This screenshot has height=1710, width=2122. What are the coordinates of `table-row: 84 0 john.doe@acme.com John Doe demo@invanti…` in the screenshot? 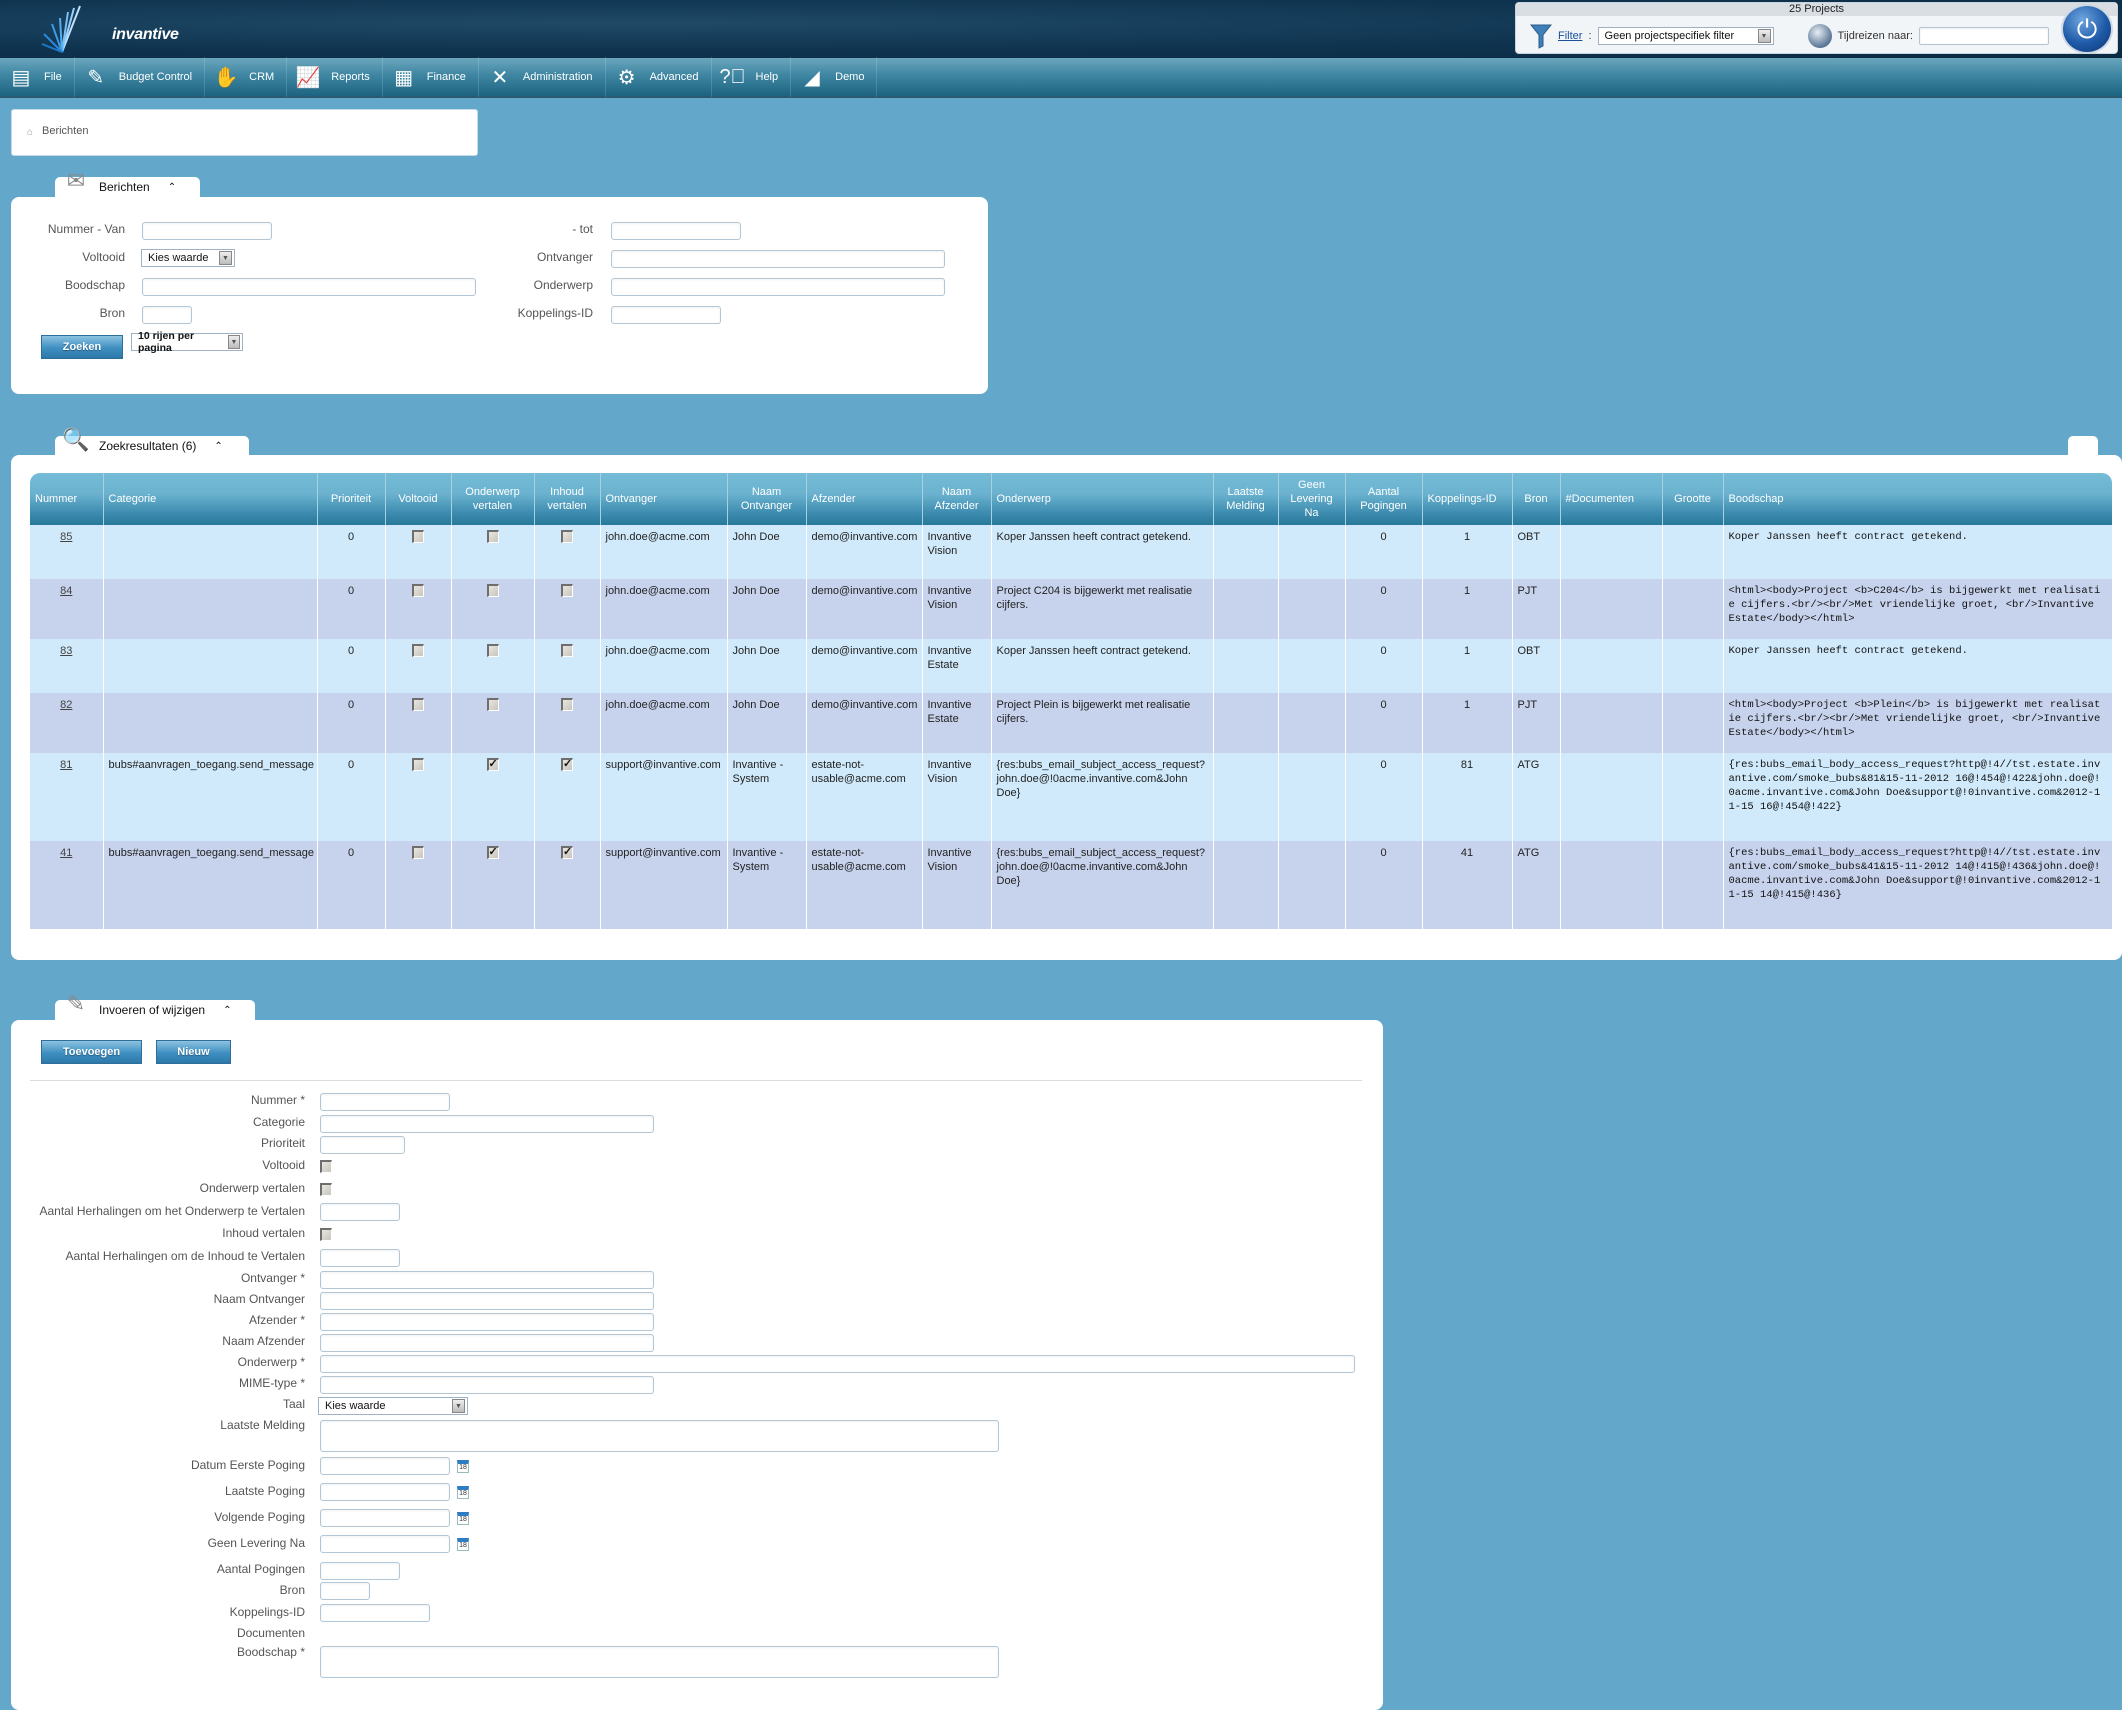 It's located at (1071, 609).